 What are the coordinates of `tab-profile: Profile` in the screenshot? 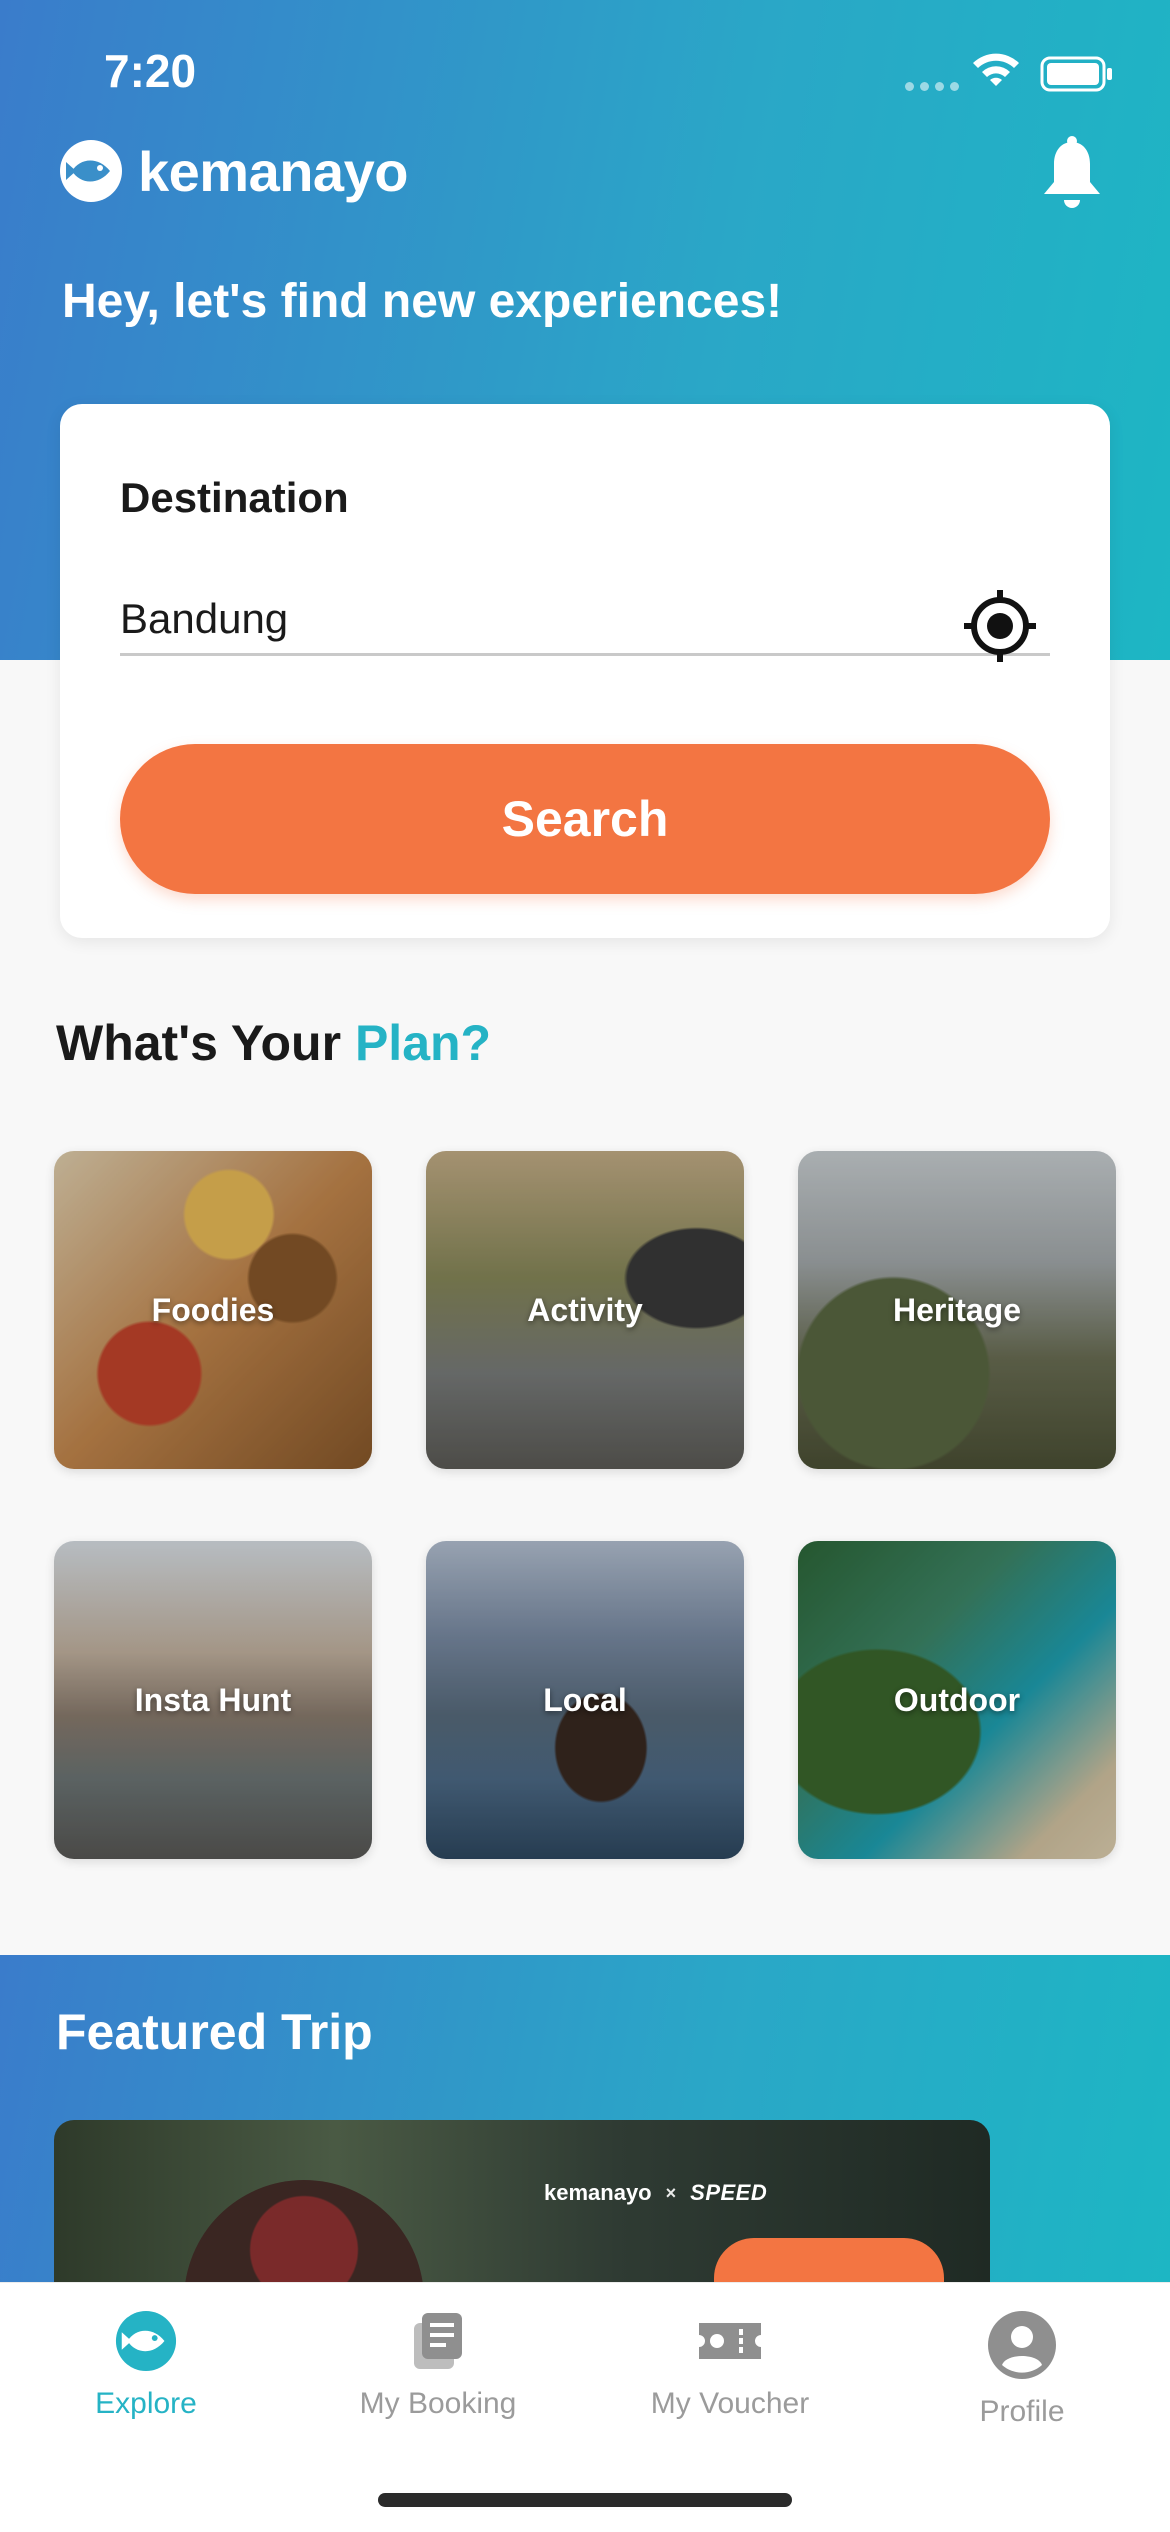 It's located at (1022, 2368).